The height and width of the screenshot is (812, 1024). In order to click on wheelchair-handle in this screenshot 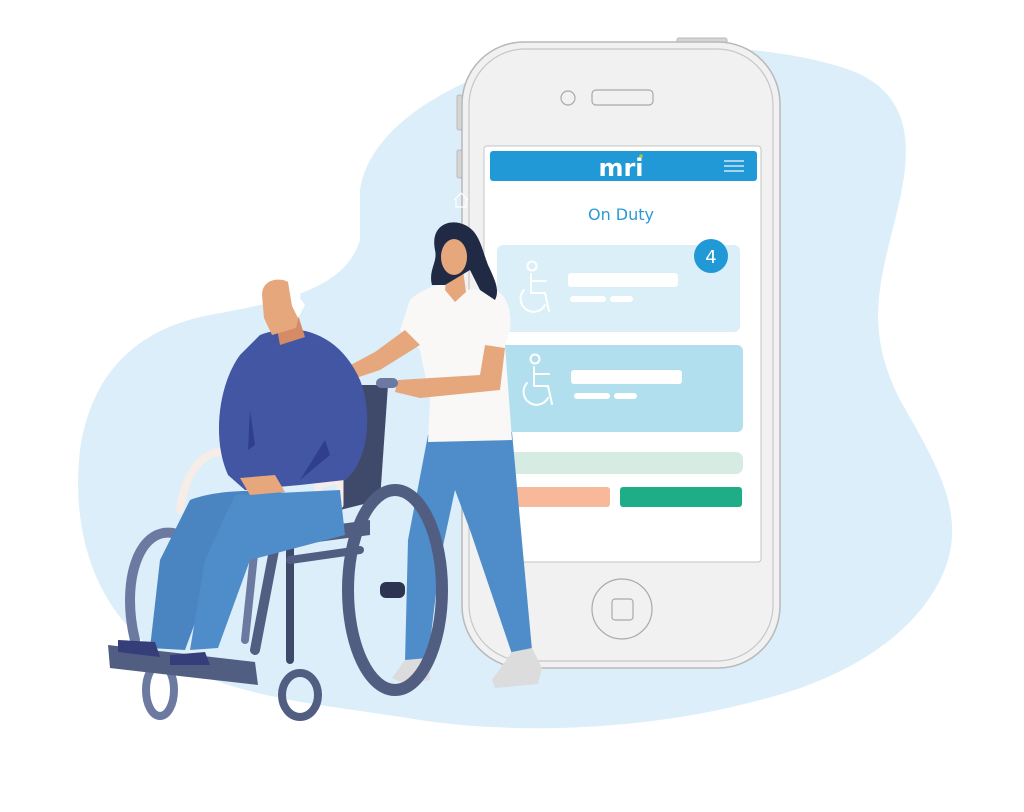, I will do `click(387, 383)`.